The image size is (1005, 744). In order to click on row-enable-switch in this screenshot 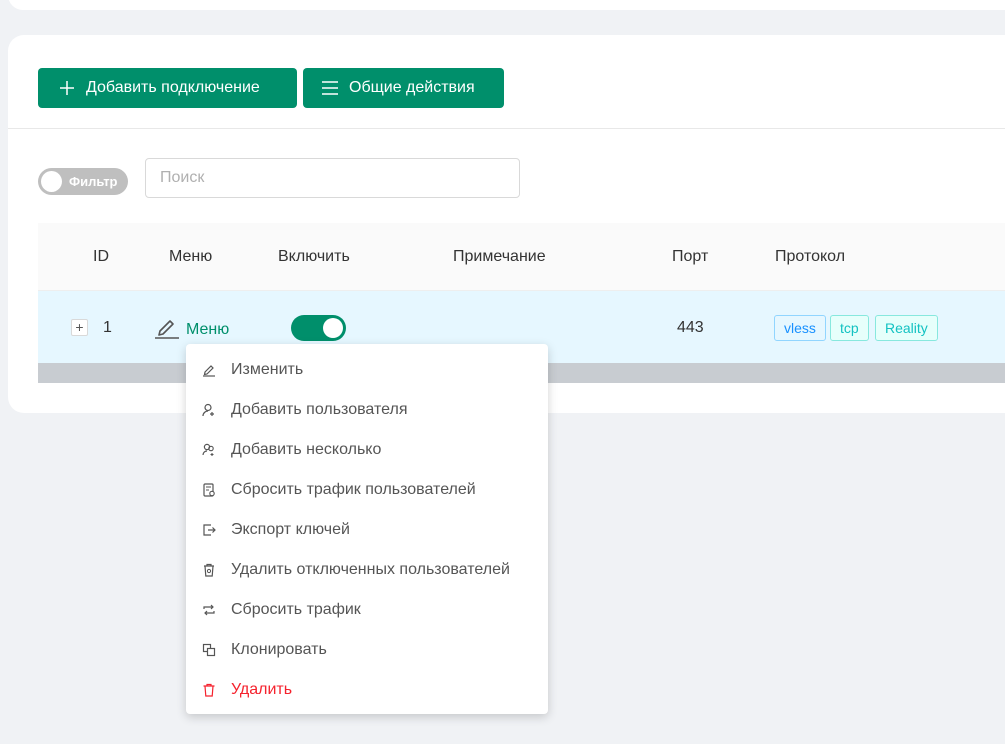, I will do `click(318, 328)`.